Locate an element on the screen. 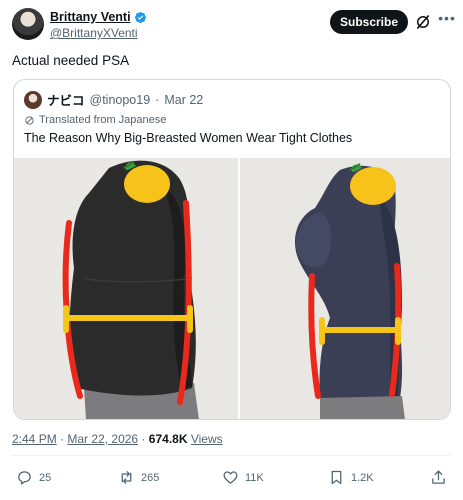  more-icon: ••• is located at coordinates (447, 20).